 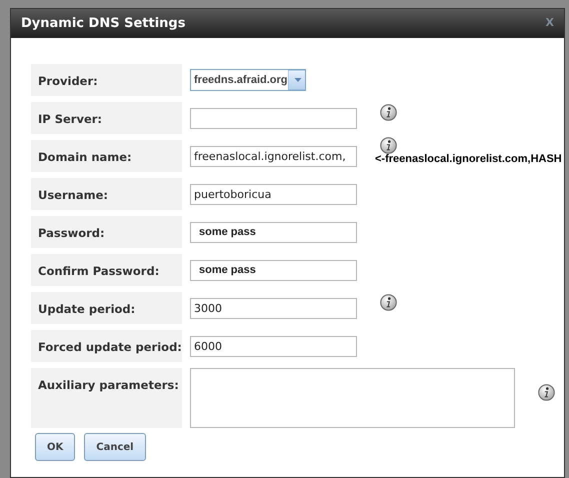 What do you see at coordinates (273, 308) in the screenshot?
I see `input-field: 3000` at bounding box center [273, 308].